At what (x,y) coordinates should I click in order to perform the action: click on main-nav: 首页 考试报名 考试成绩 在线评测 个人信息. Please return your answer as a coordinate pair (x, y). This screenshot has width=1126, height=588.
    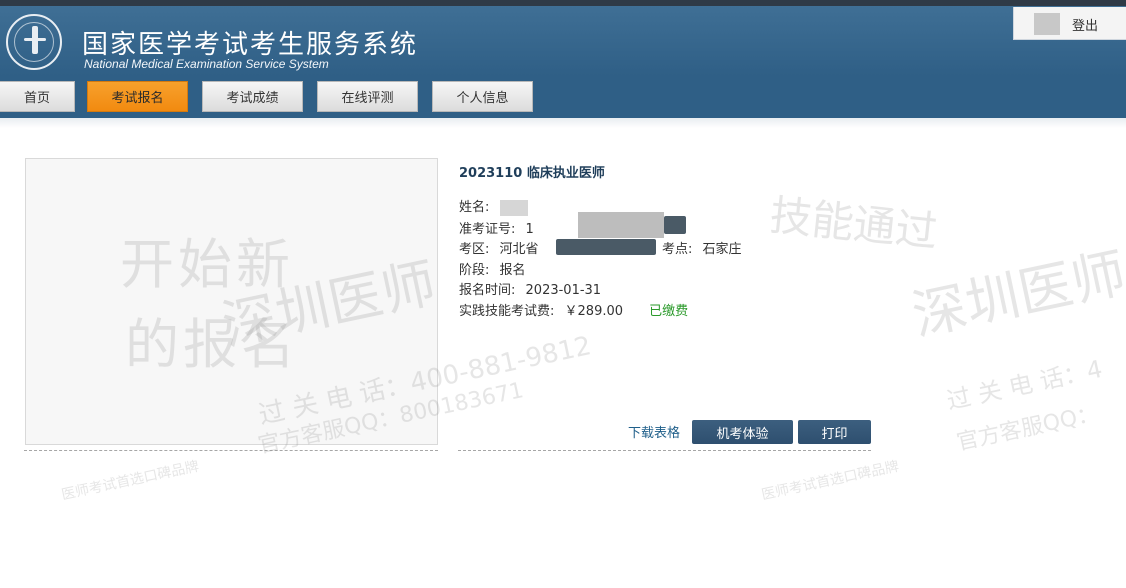
    Looking at the image, I should click on (563, 99).